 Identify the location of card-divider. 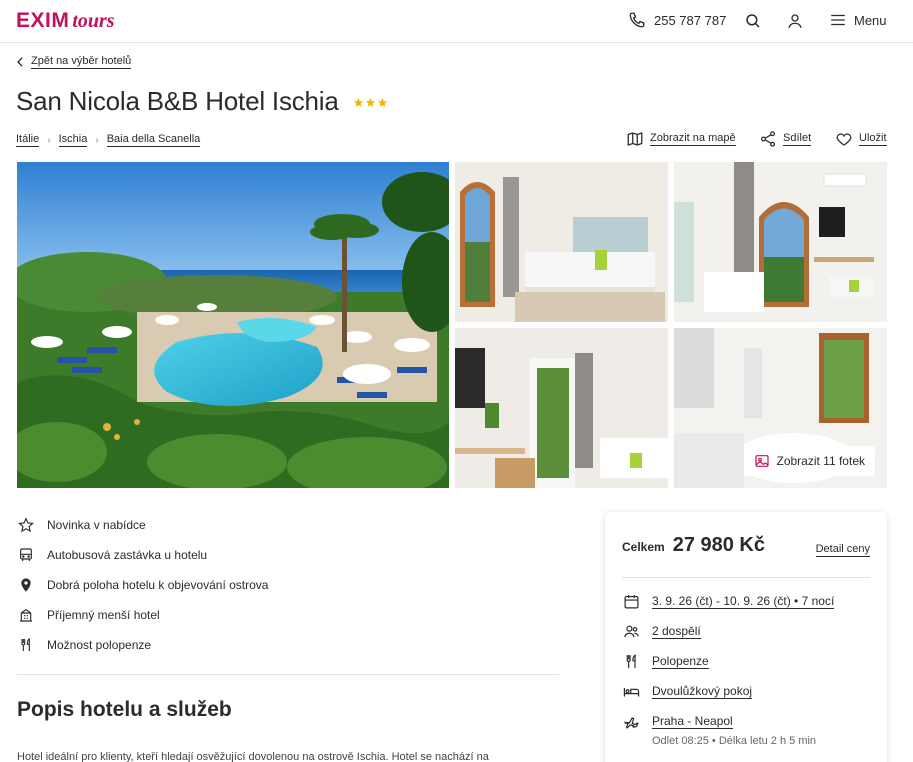
(746, 577).